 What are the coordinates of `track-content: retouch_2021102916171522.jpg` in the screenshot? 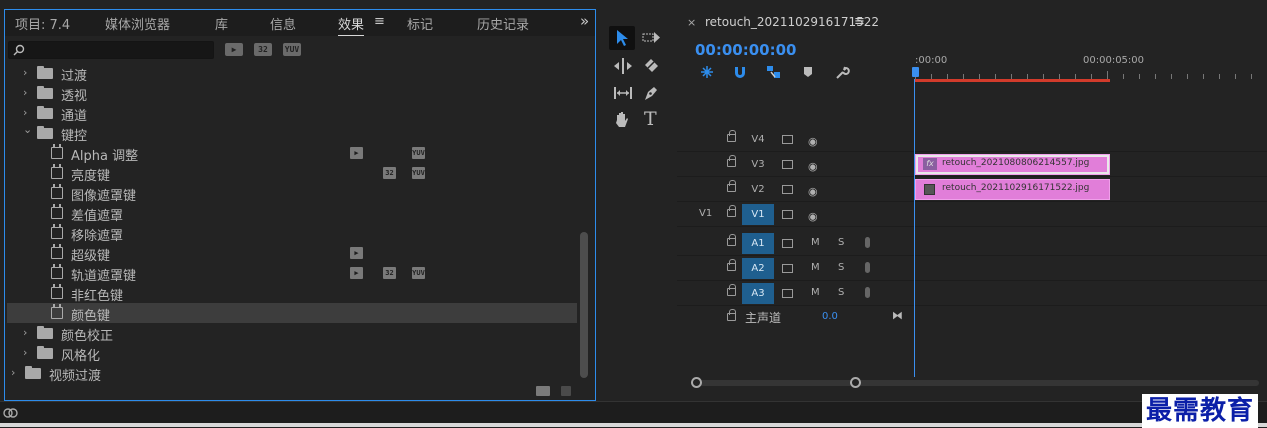 It's located at (1091, 189).